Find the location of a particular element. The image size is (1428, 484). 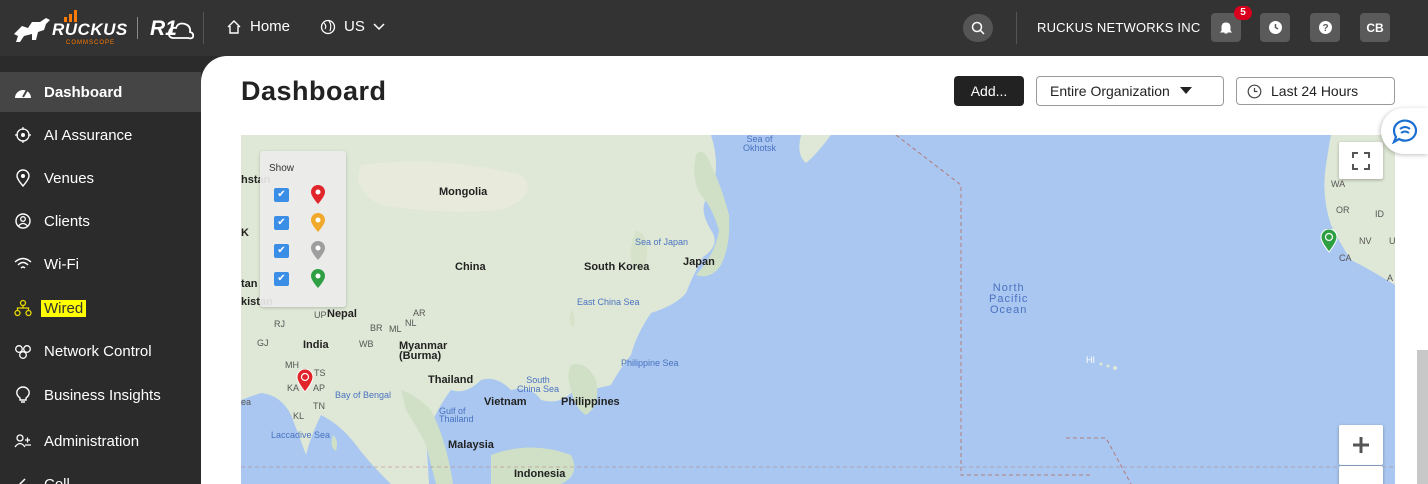

org-name: RUCKUS NETWORKS INC is located at coordinates (1118, 27).